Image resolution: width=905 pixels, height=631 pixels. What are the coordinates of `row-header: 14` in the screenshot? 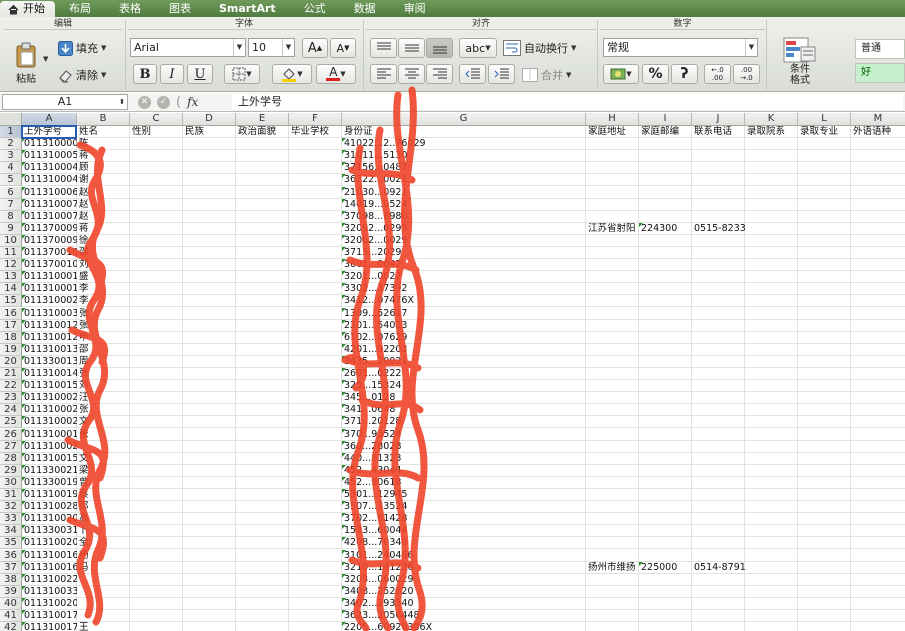 It's located at (11, 289).